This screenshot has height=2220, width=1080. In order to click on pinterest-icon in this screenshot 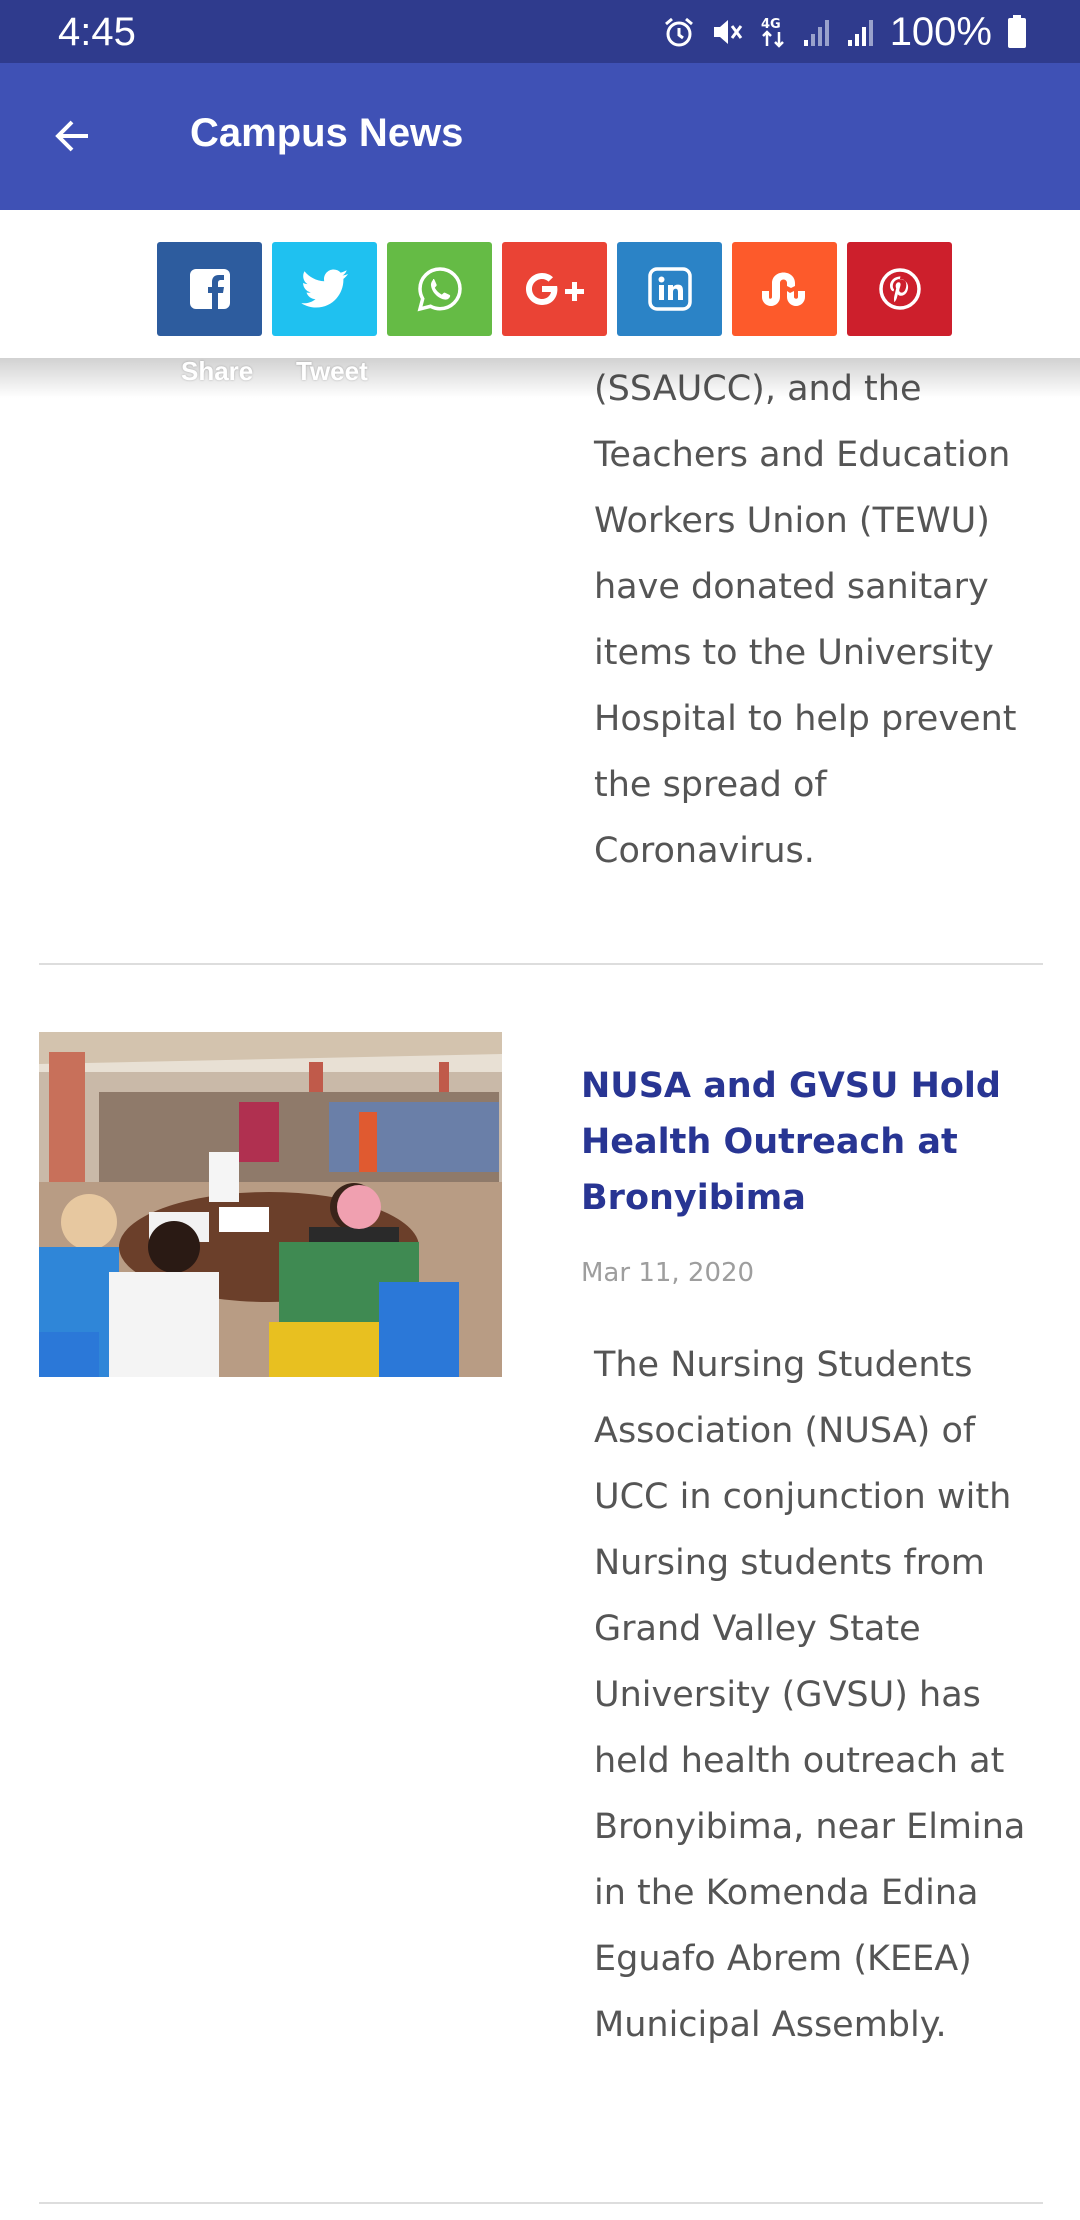, I will do `click(899, 289)`.